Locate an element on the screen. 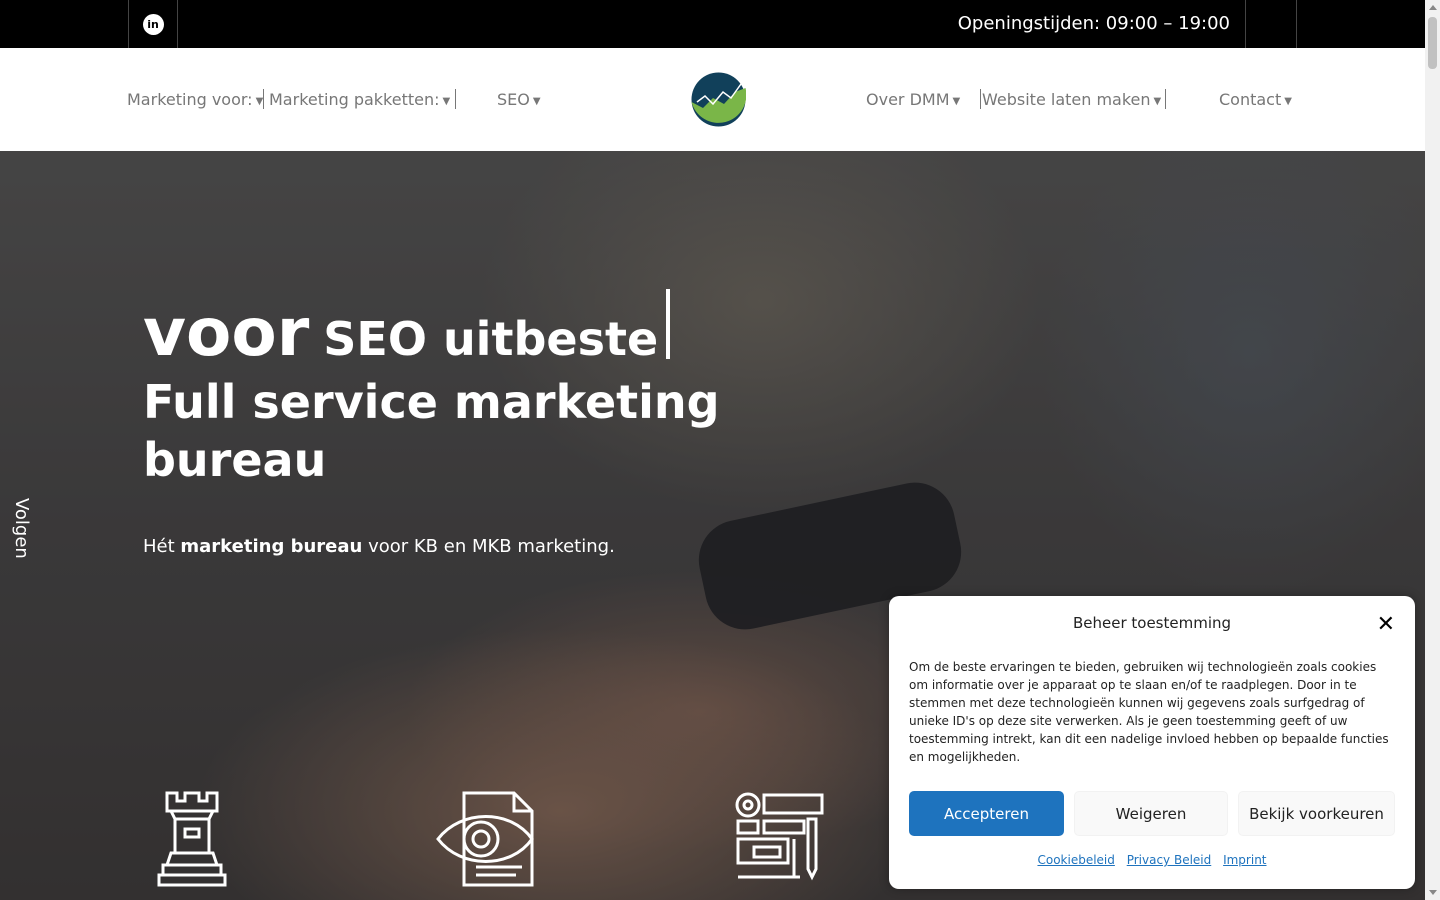  nav-item-over-dmm: Over DMM ▼ is located at coordinates (913, 99).